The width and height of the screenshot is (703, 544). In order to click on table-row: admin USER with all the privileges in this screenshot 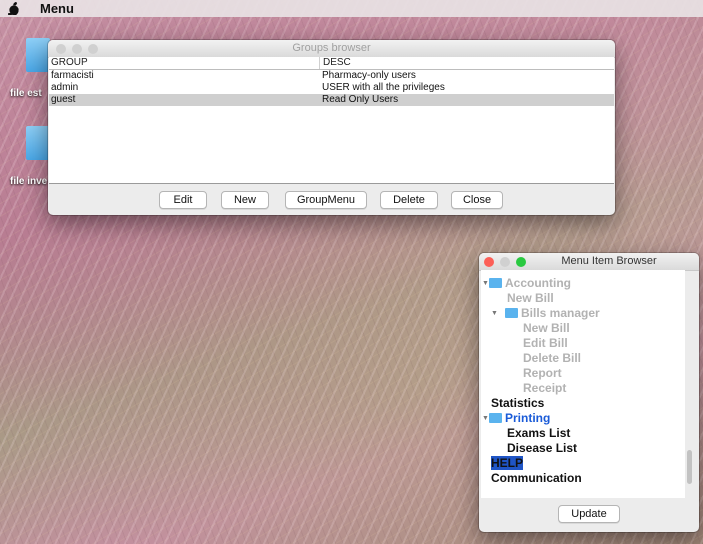, I will do `click(331, 88)`.